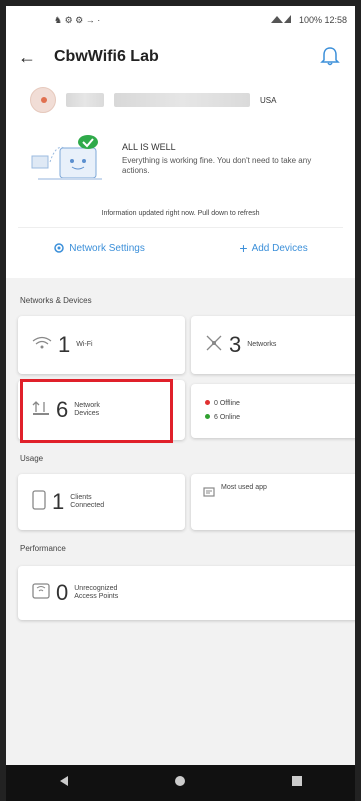  What do you see at coordinates (64, 344) in the screenshot?
I see `wifi-count: 1` at bounding box center [64, 344].